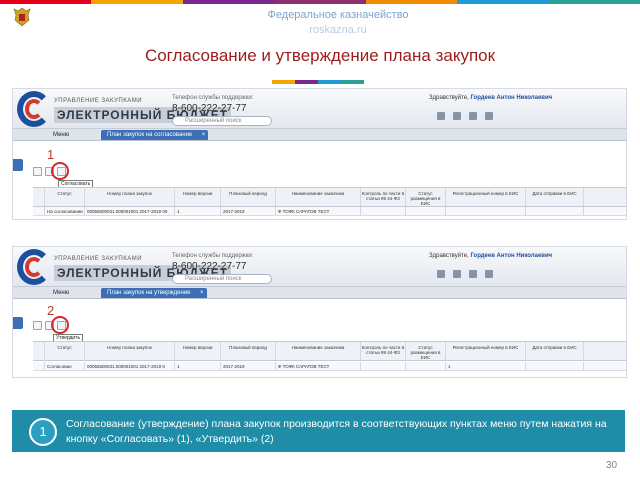 The image size is (640, 480). What do you see at coordinates (213, 98) in the screenshot?
I see `support-label: Телефон службы поддержки:` at bounding box center [213, 98].